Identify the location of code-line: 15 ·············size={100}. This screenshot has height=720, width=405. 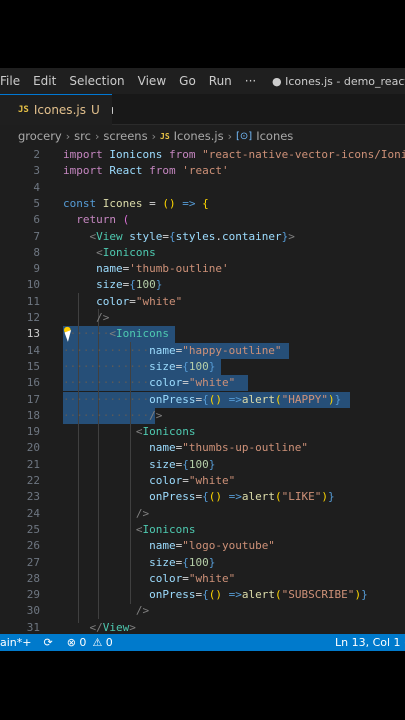
(121, 366).